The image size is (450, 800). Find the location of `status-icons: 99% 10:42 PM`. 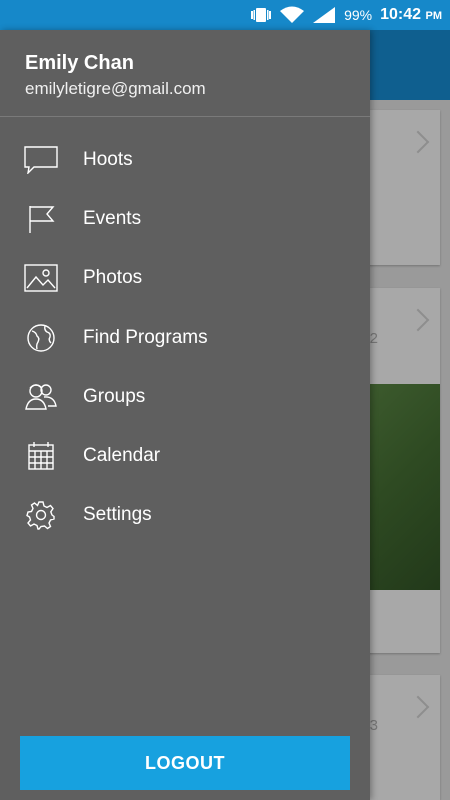

status-icons: 99% 10:42 PM is located at coordinates (346, 15).